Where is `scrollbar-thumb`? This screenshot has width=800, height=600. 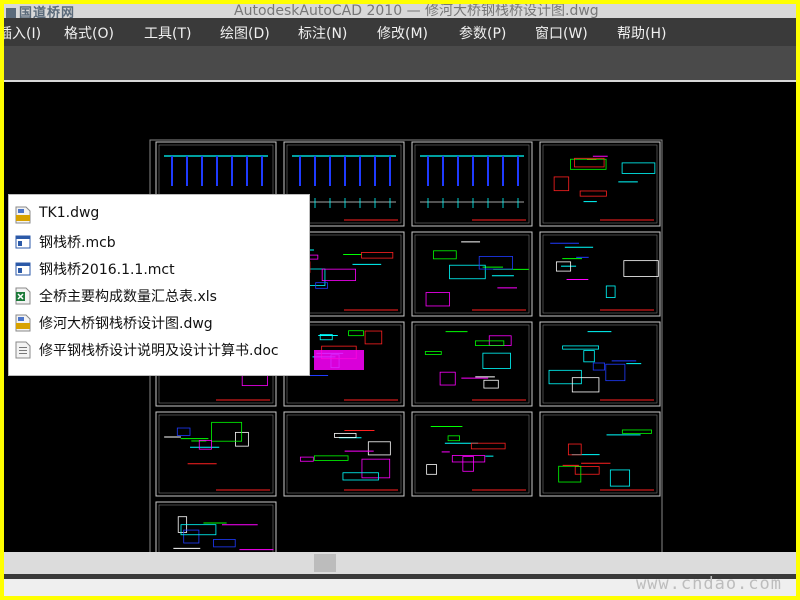 scrollbar-thumb is located at coordinates (325, 563).